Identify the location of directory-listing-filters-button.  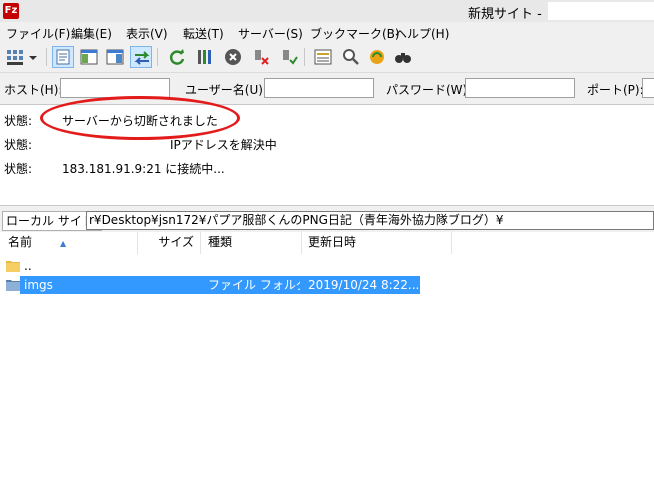
(323, 57).